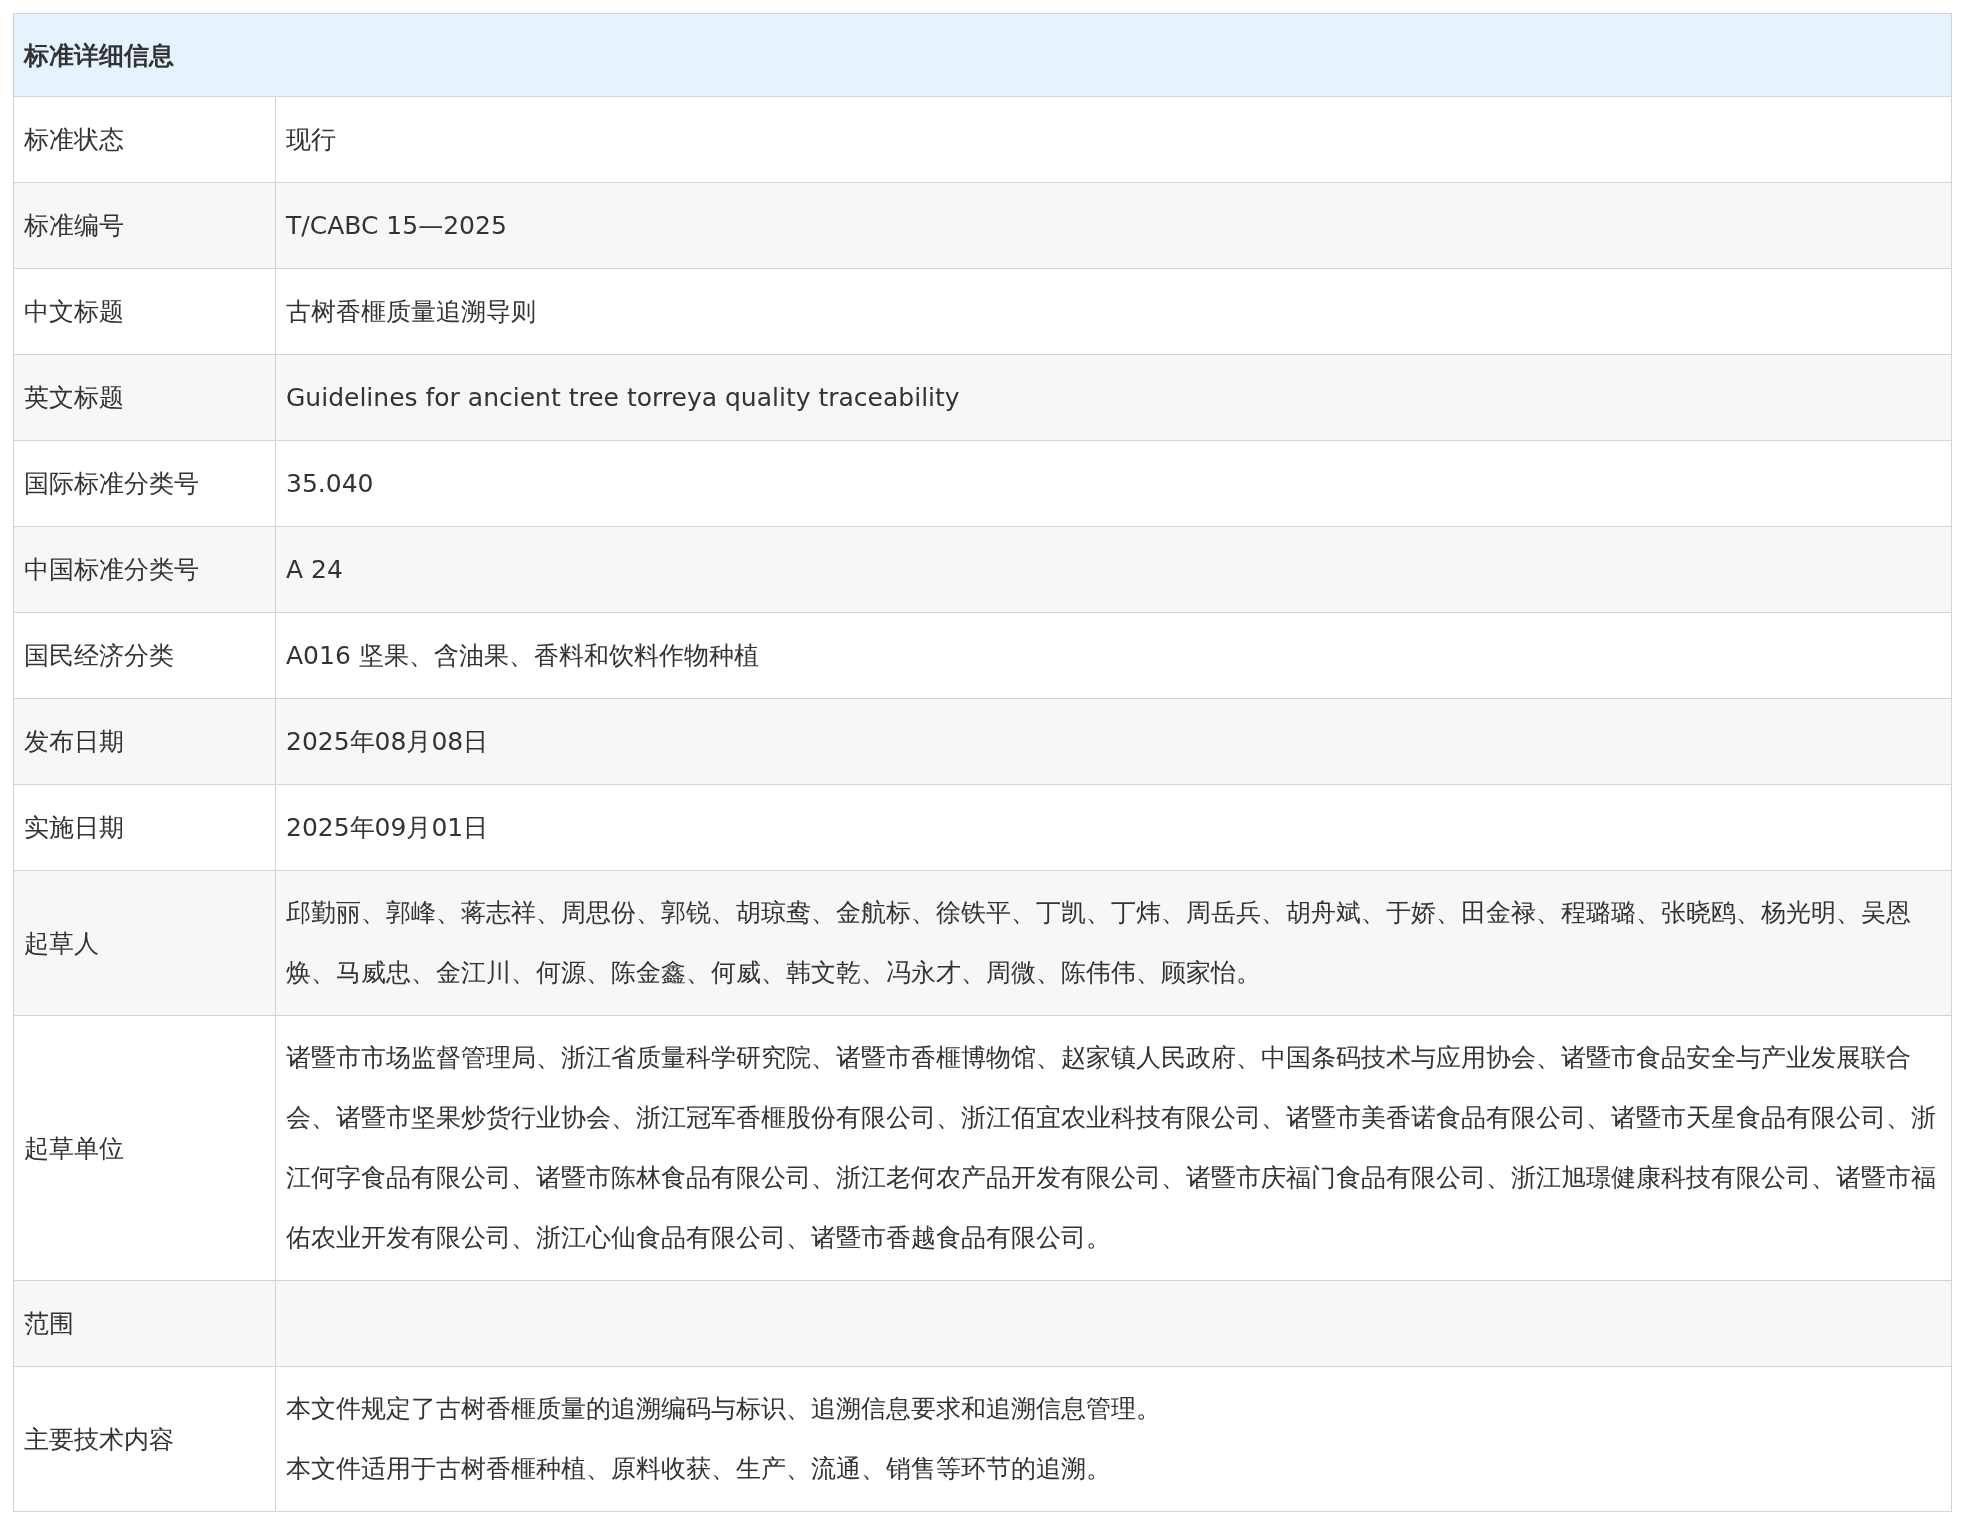 This screenshot has height=1520, width=1972. I want to click on field-value: T/CABC 15—2025, so click(397, 225).